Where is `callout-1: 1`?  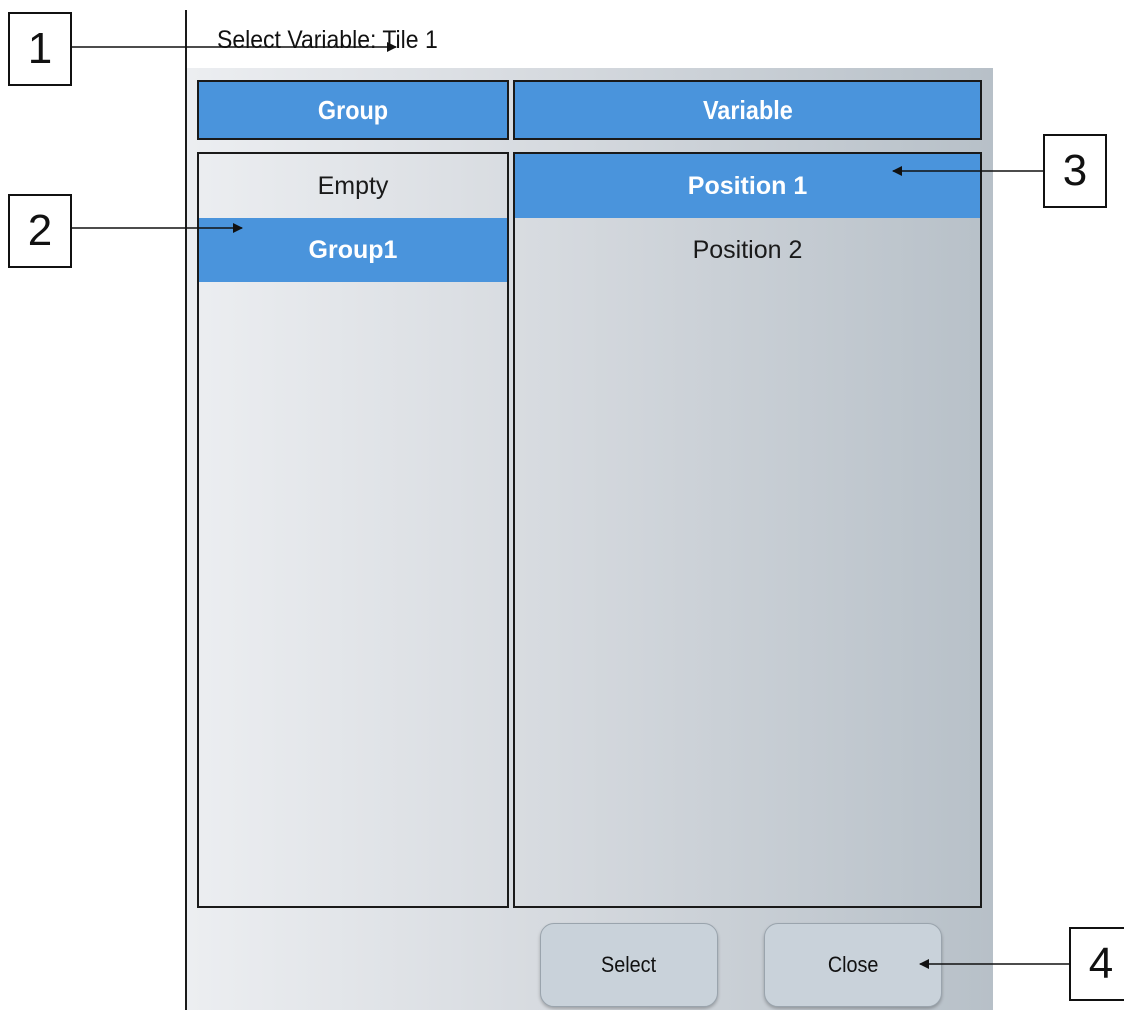 callout-1: 1 is located at coordinates (40, 49).